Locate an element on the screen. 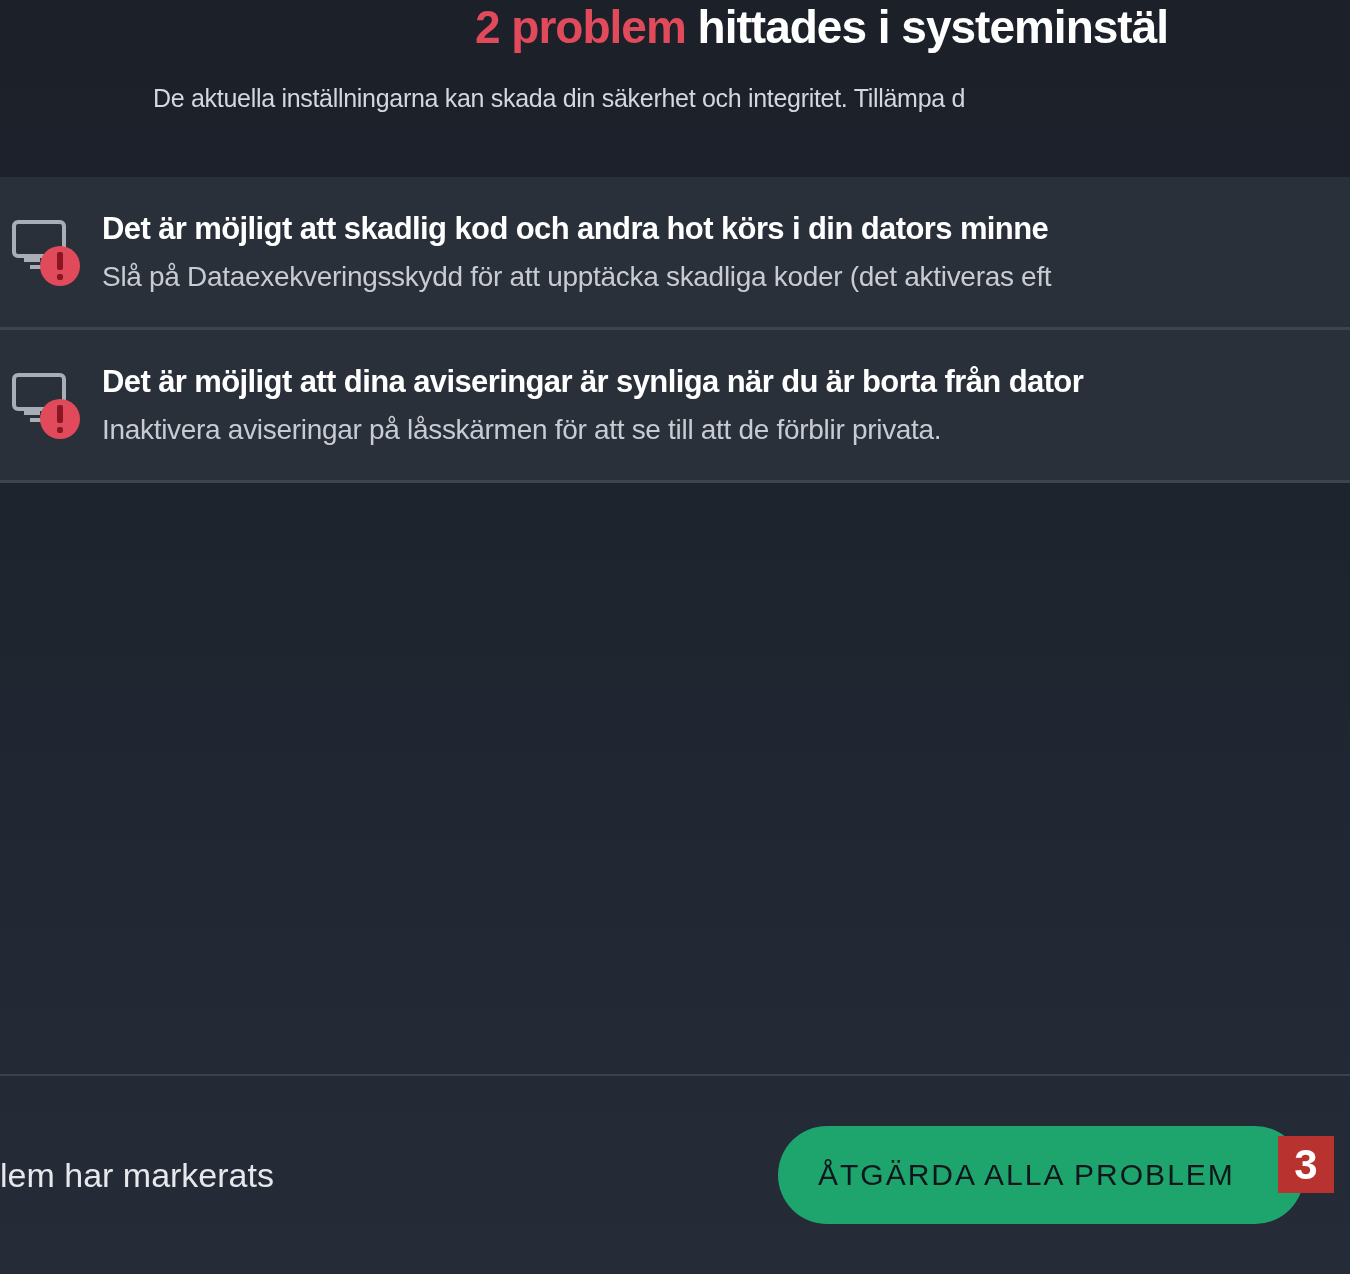  problem-row: Det är möjligt att skadlig kod och andra hot körs i din dators minne Slå på Dataexekveringsskydd för att upptäcka skadliga koder (det aktiveras eft is located at coordinates (675, 253).